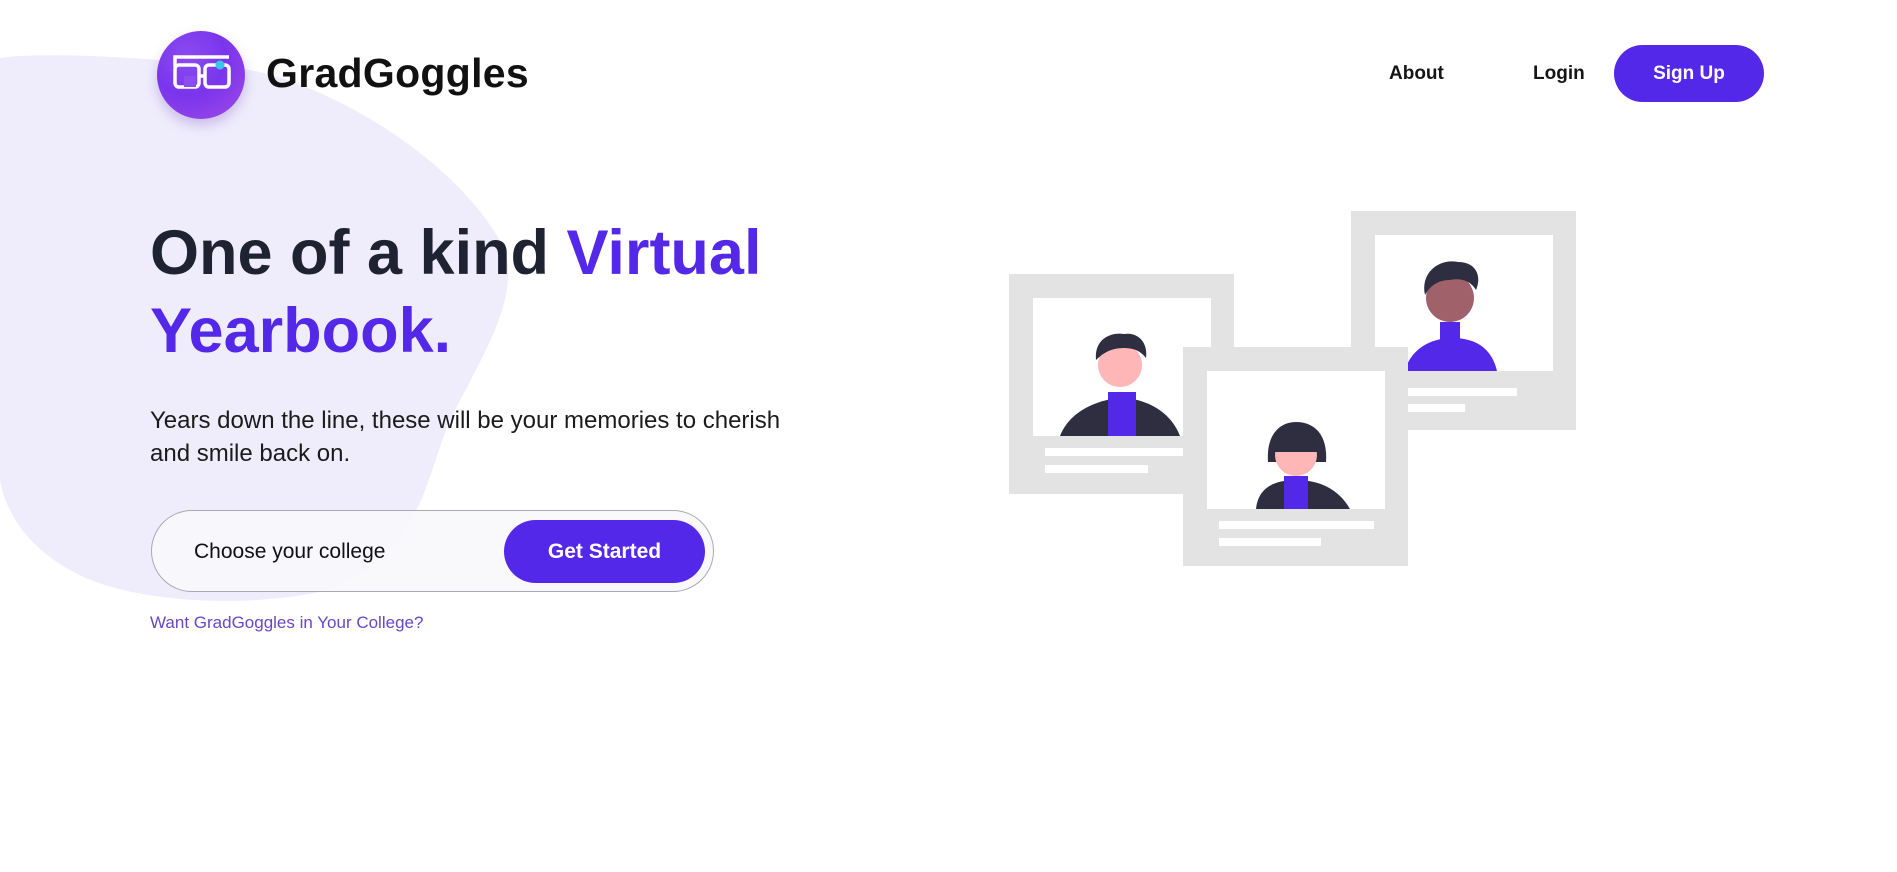  What do you see at coordinates (1559, 74) in the screenshot?
I see `nav-login-link: Login` at bounding box center [1559, 74].